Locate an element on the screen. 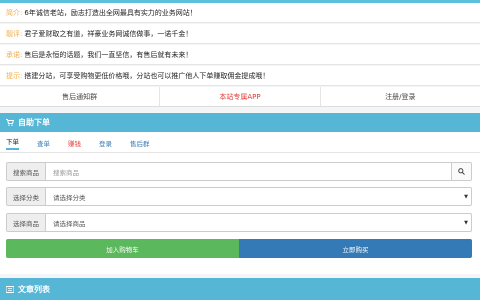 The width and height of the screenshot is (480, 300). action-buttons: 加入购物车 立即购买 is located at coordinates (239, 248).